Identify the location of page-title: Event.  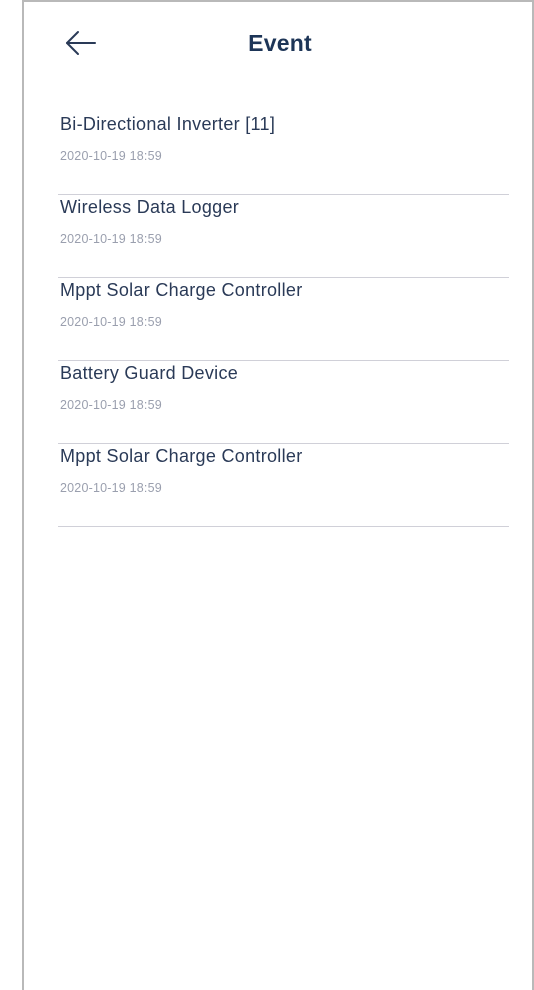
(280, 43).